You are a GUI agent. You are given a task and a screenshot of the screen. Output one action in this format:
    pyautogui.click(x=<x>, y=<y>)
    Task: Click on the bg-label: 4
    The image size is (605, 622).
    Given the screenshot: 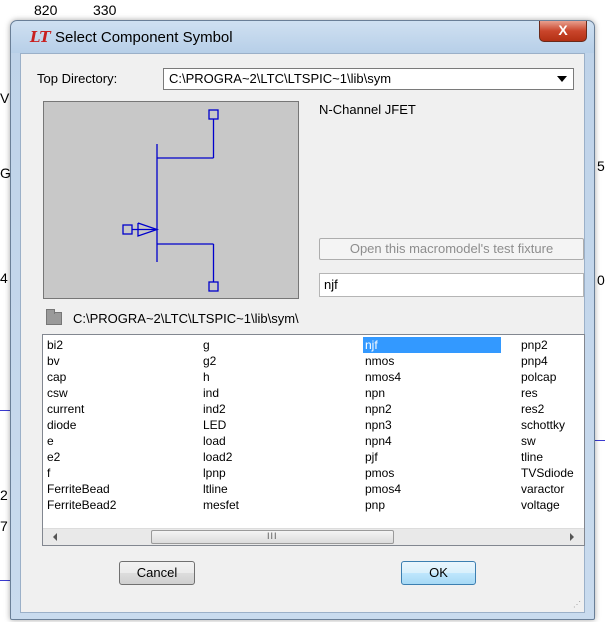 What is the action you would take?
    pyautogui.click(x=4, y=278)
    